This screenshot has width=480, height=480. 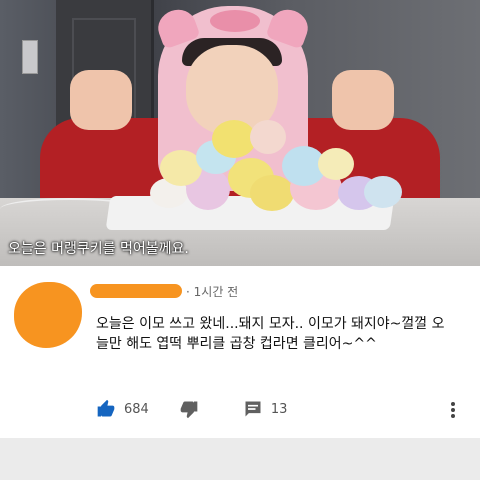 What do you see at coordinates (48, 315) in the screenshot?
I see `avatar-redacted` at bounding box center [48, 315].